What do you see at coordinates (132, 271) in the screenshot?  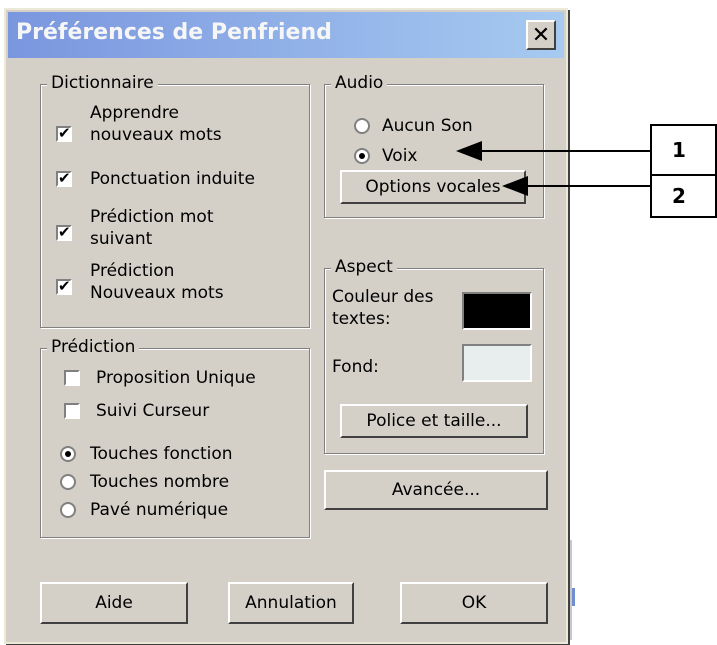 I see `prediction-nouveaux-label-1: Prédiction` at bounding box center [132, 271].